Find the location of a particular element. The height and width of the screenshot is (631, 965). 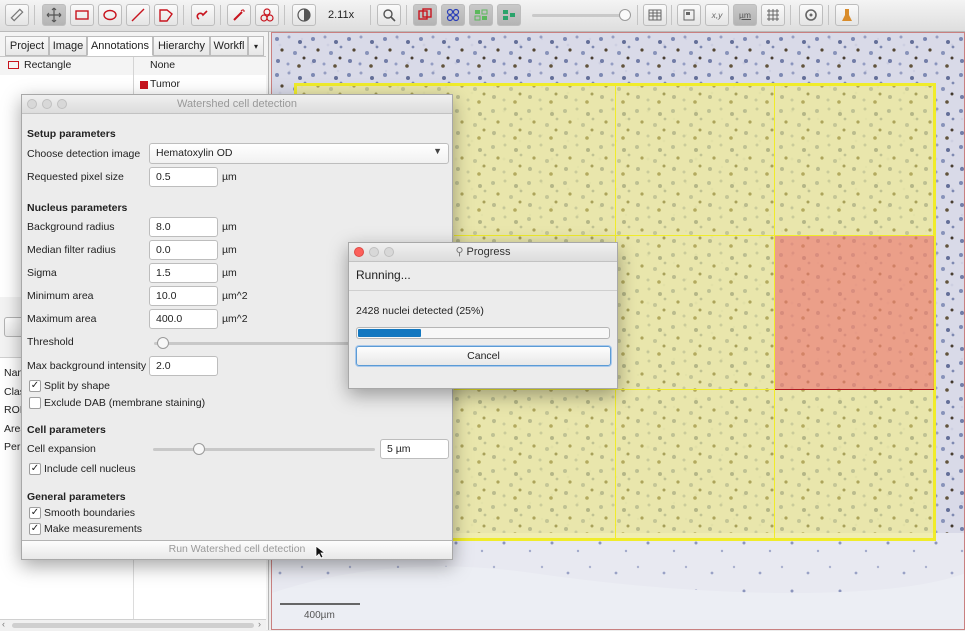

horizontal-scrollbar: ‹ › is located at coordinates (133, 625).